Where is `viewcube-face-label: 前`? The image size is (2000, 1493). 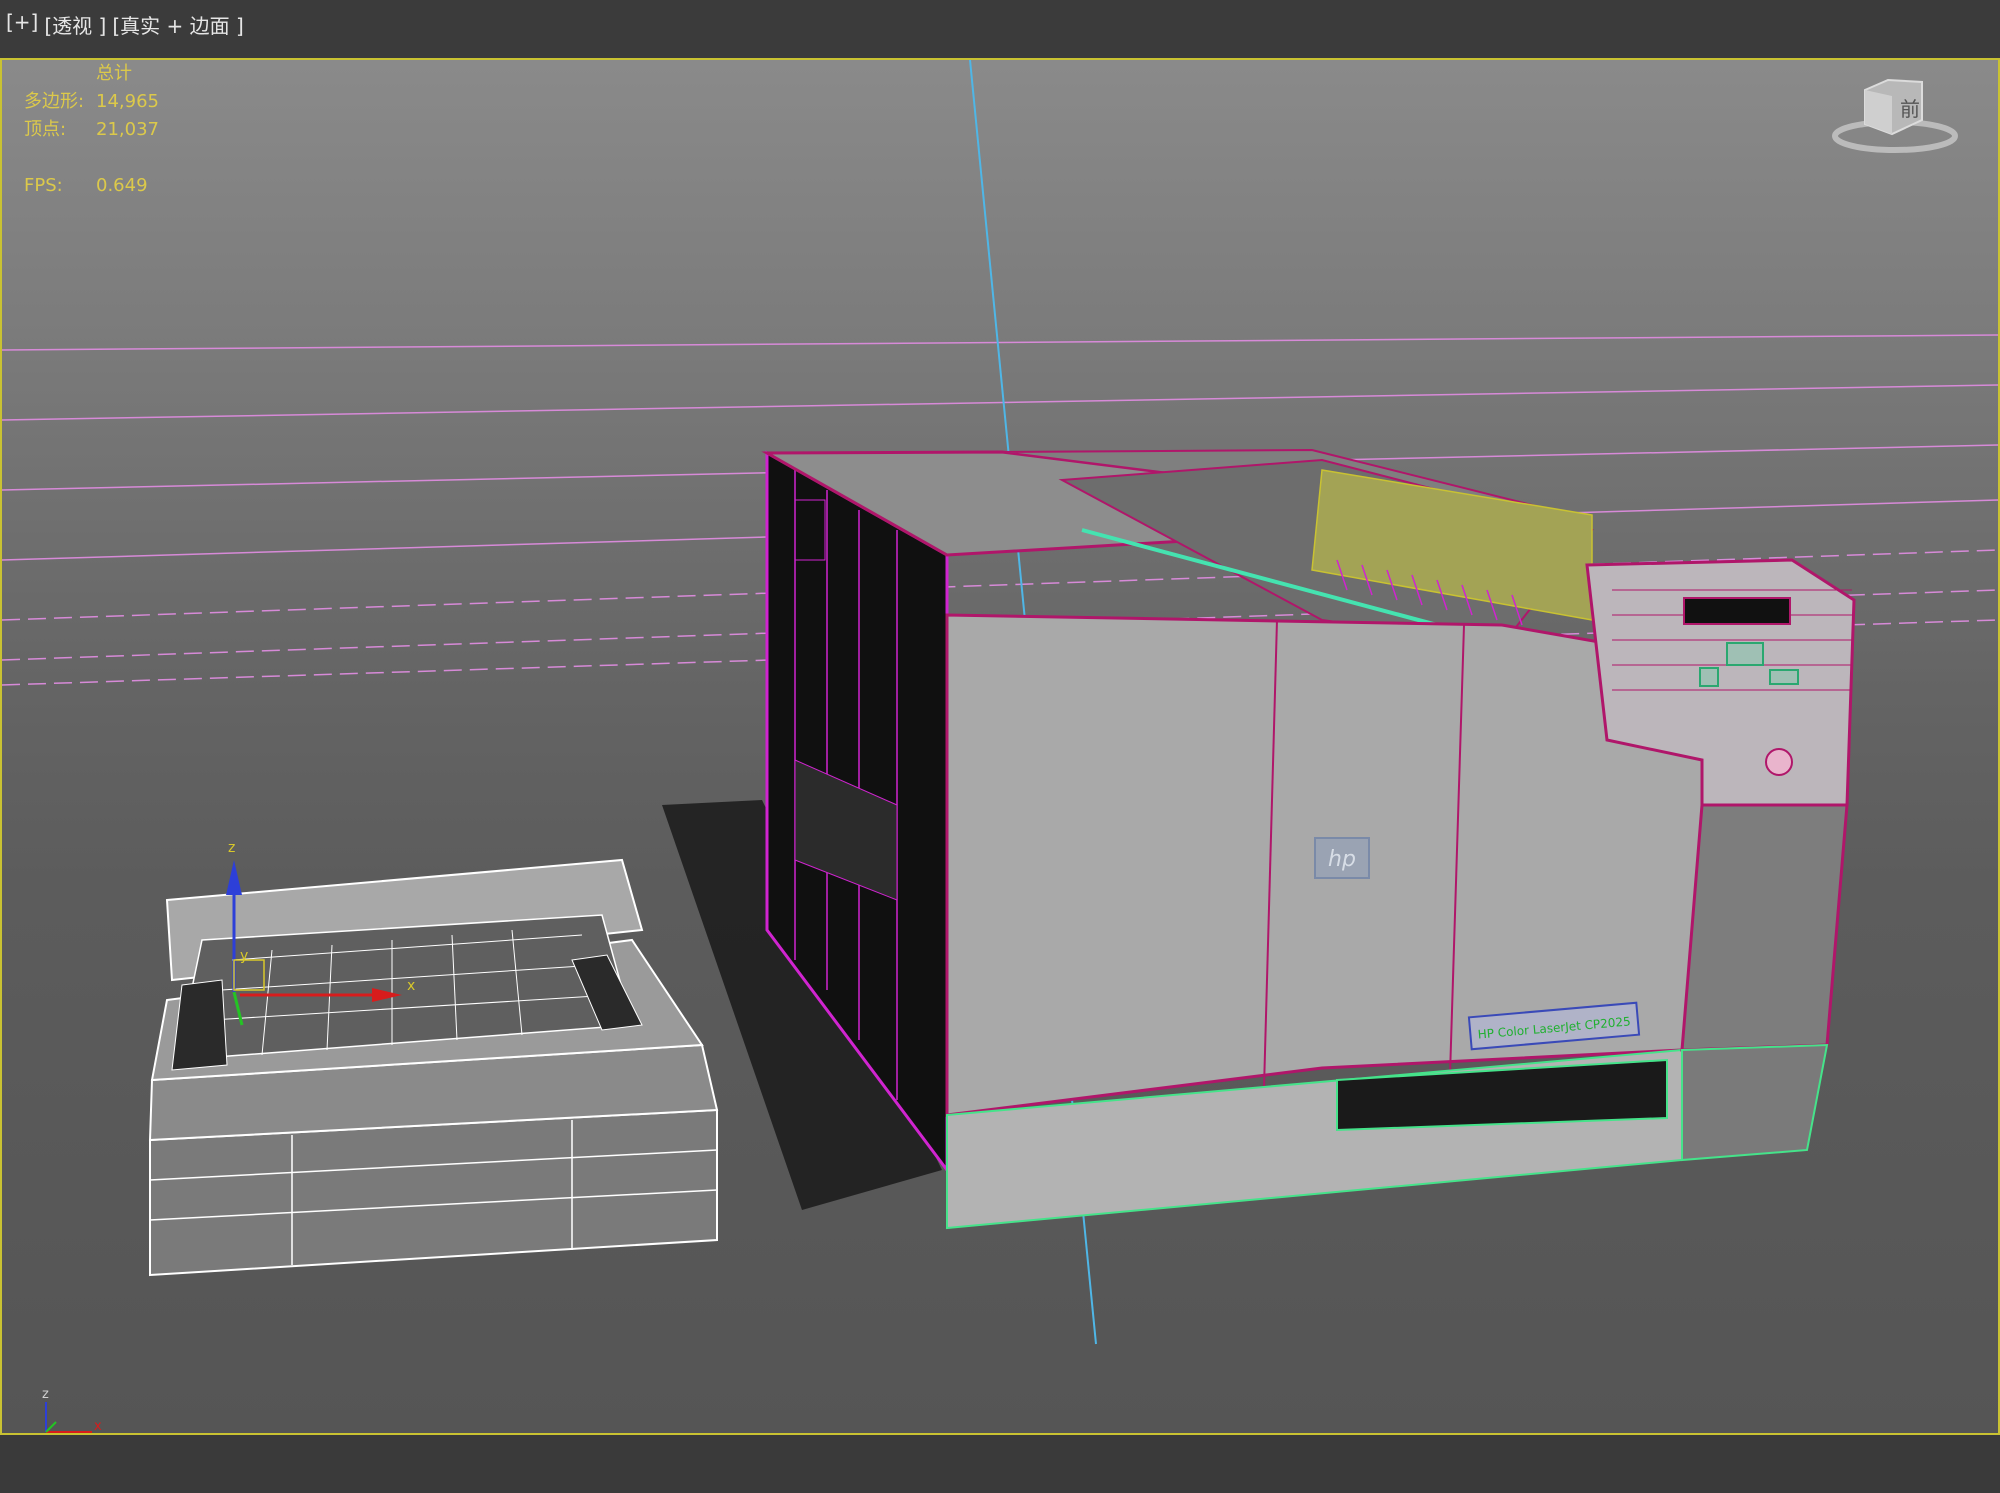 viewcube-face-label: 前 is located at coordinates (1910, 109).